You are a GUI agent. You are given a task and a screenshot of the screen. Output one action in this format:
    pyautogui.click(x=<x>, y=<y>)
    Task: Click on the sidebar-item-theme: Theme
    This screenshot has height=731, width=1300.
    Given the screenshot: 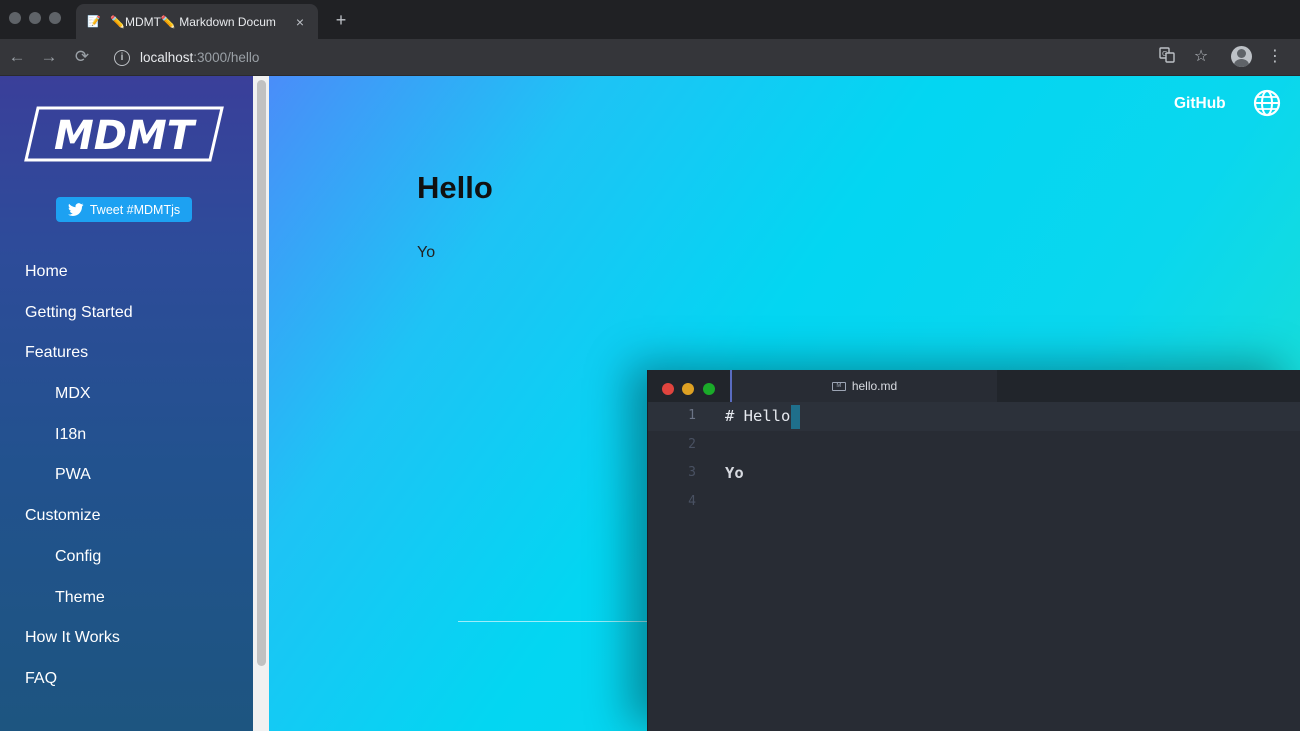 What is the action you would take?
    pyautogui.click(x=126, y=602)
    